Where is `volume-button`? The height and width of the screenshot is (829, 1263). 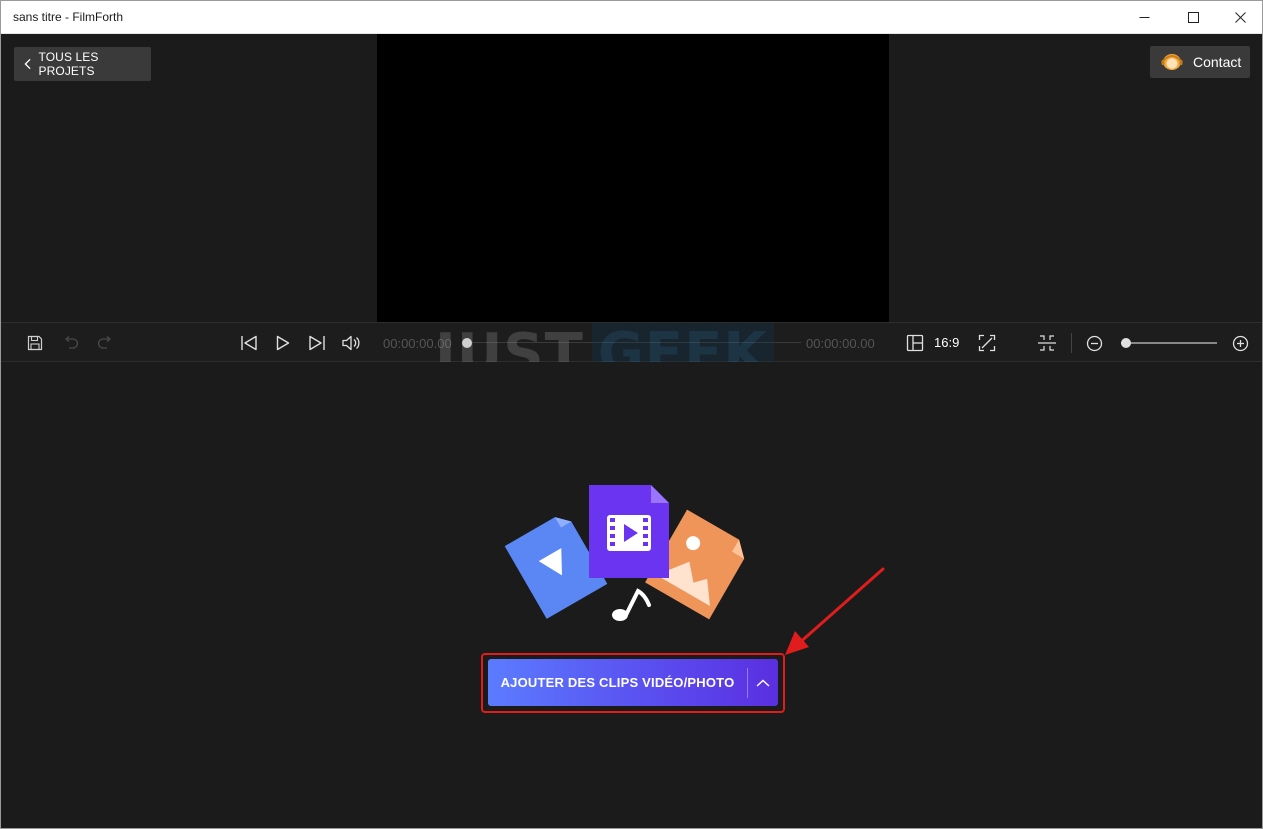
volume-button is located at coordinates (351, 343).